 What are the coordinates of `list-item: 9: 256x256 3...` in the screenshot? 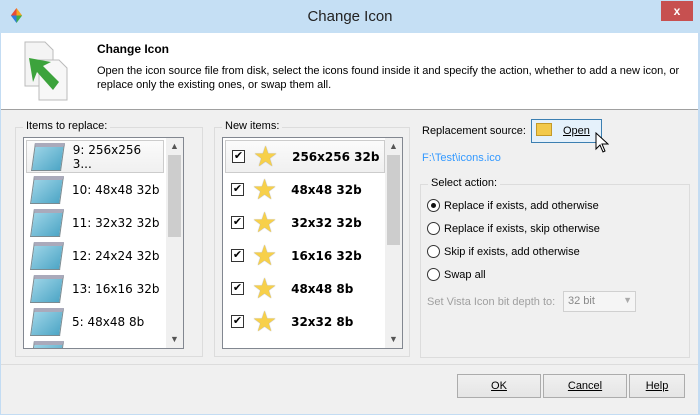 It's located at (95, 156).